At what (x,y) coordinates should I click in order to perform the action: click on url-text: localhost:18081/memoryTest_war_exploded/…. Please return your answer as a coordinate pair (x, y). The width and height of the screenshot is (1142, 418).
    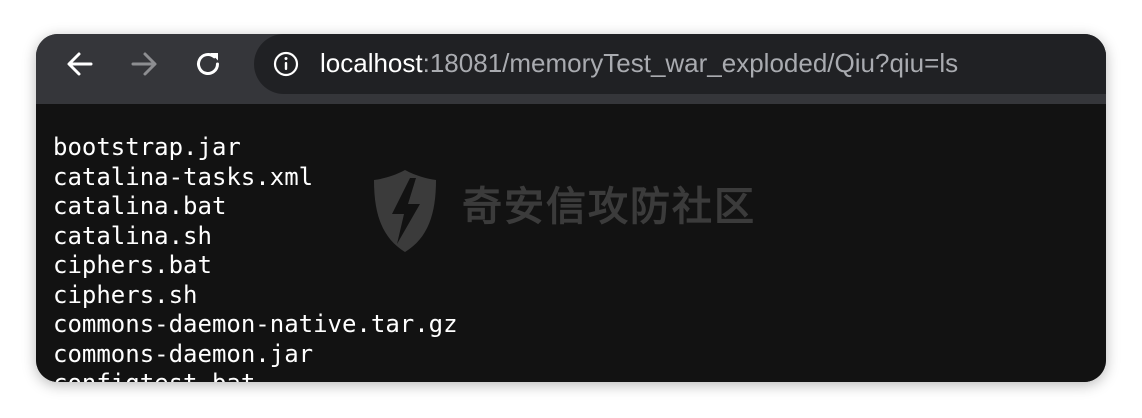
    Looking at the image, I should click on (639, 63).